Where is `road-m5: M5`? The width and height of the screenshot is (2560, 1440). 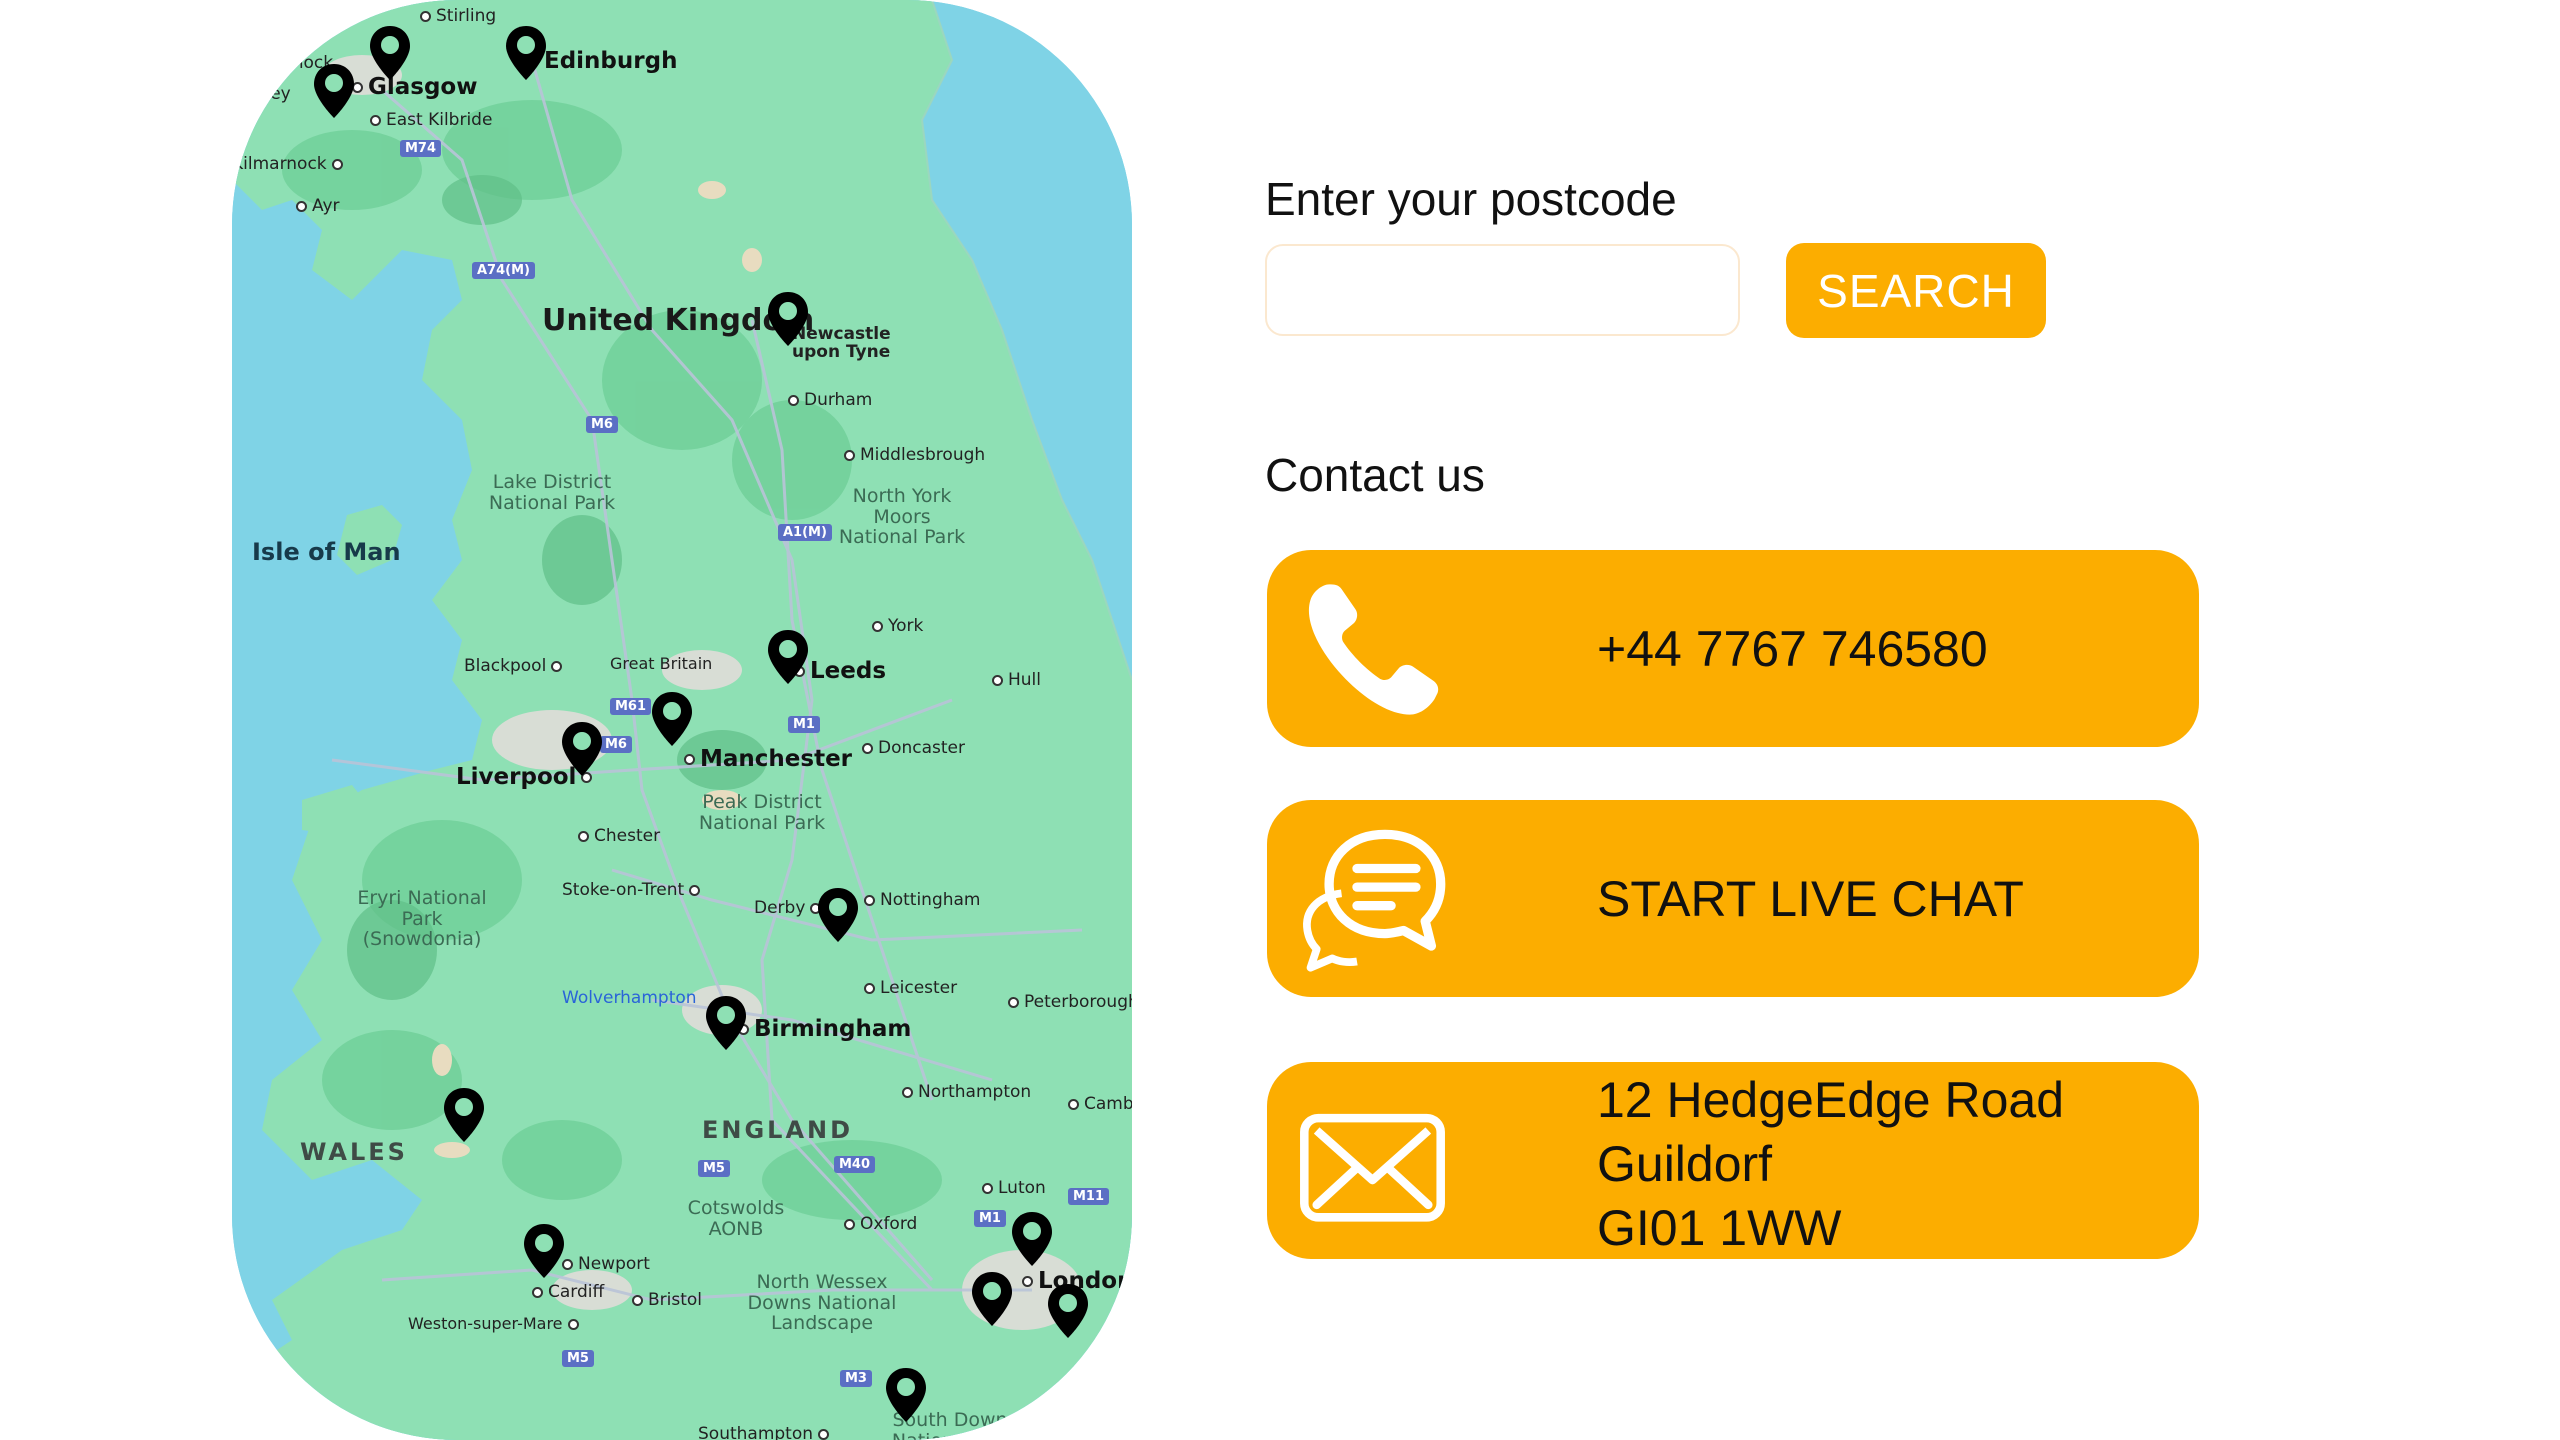 road-m5: M5 is located at coordinates (714, 1168).